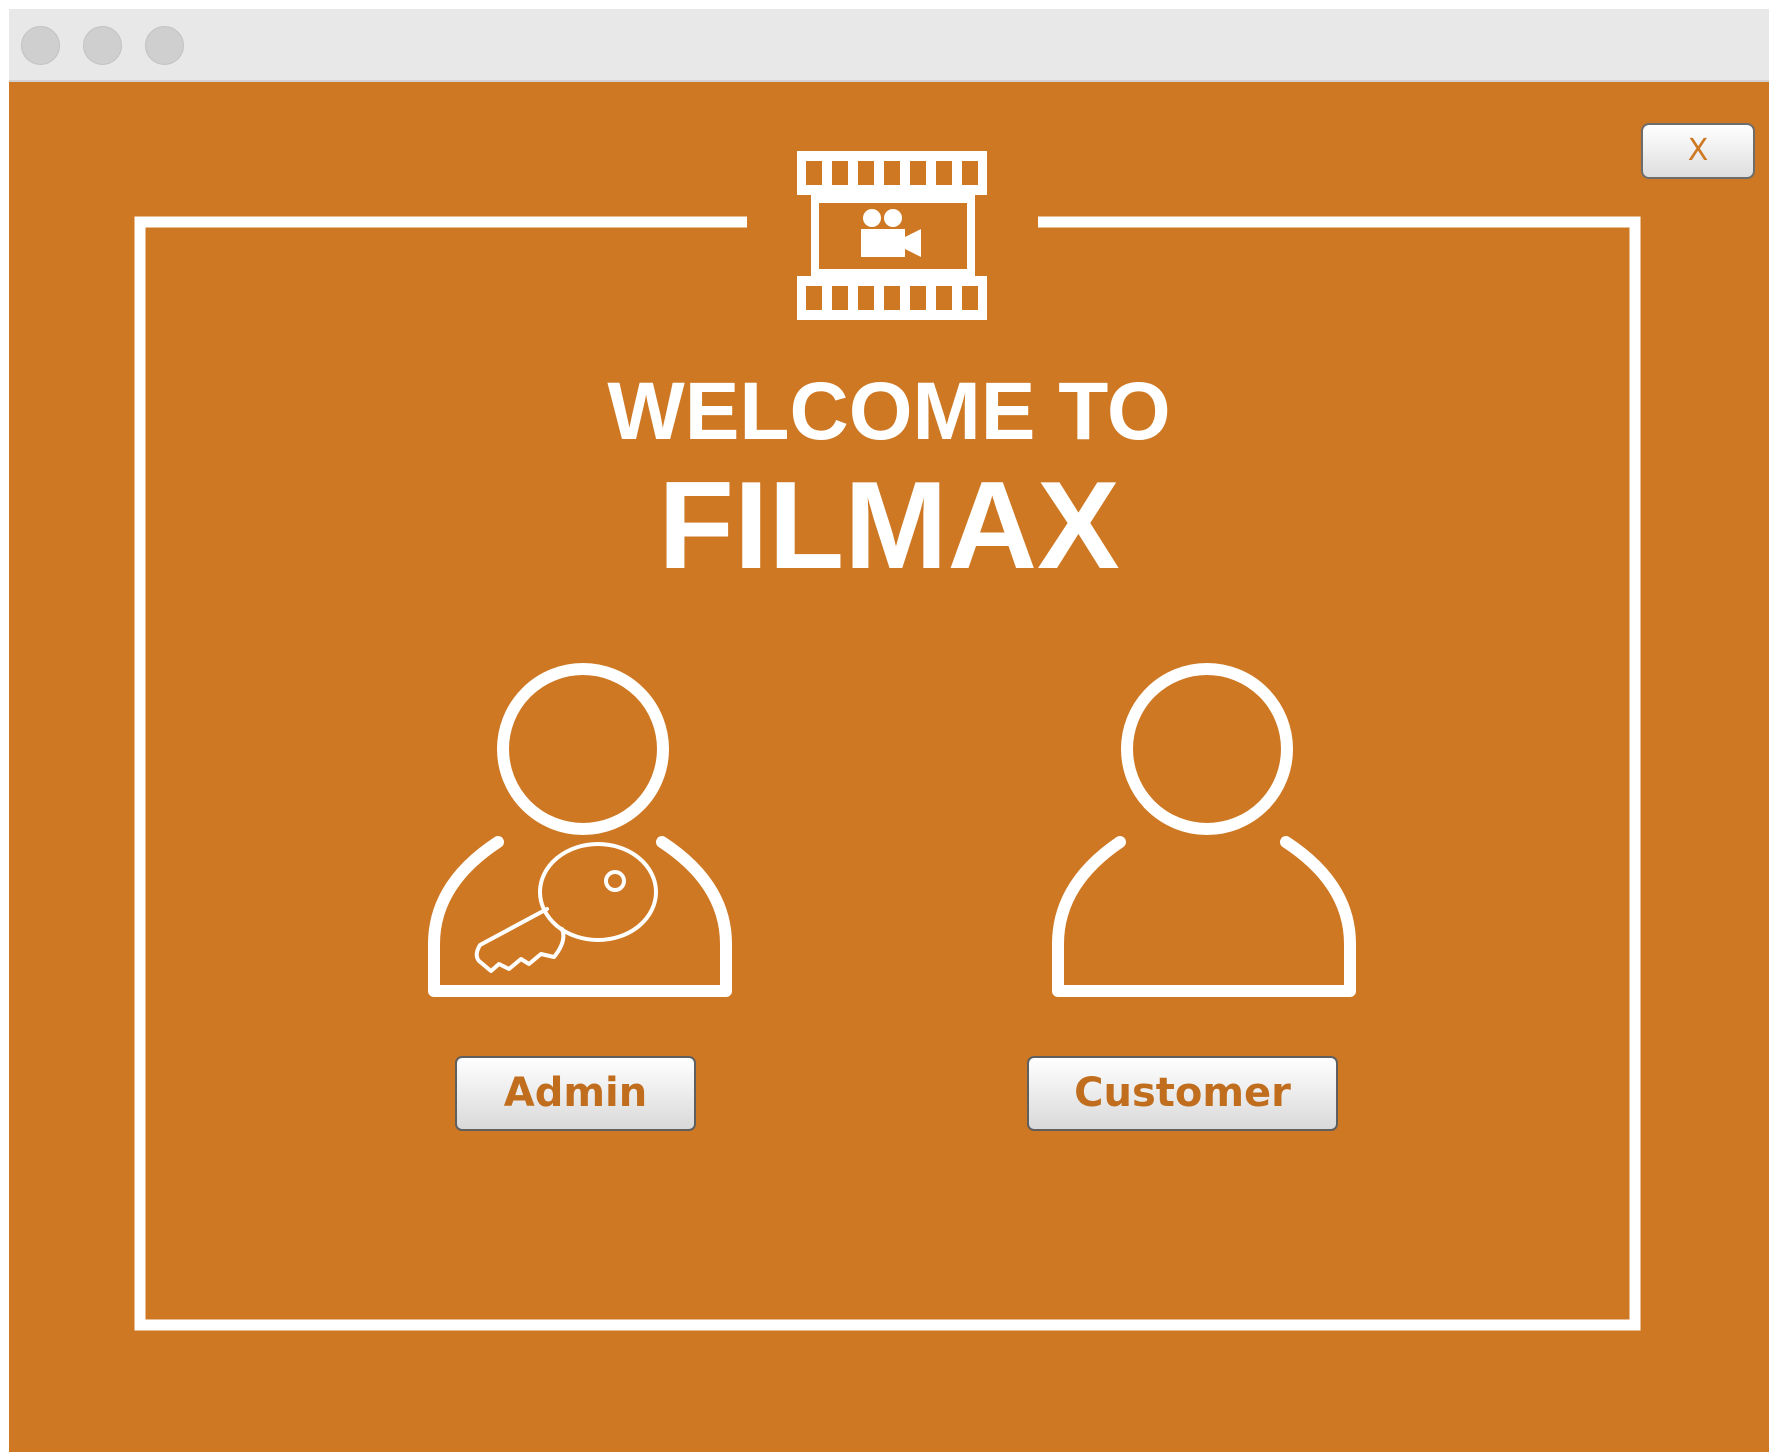 Image resolution: width=1769 pixels, height=1452 pixels. What do you see at coordinates (1698, 151) in the screenshot?
I see `close-button: X` at bounding box center [1698, 151].